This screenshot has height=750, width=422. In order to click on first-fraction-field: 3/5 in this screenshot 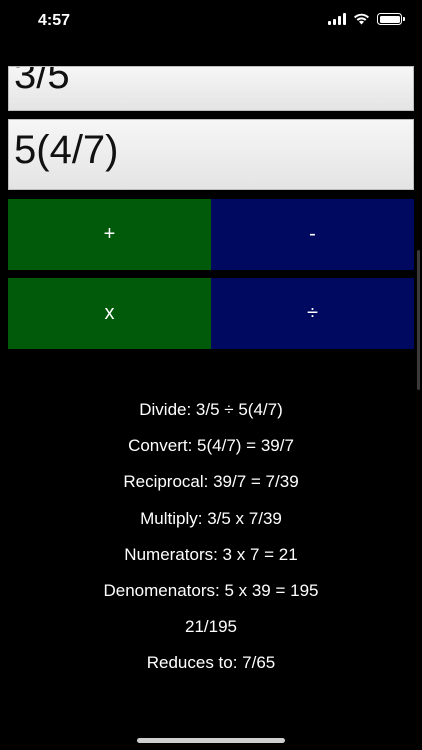, I will do `click(211, 88)`.